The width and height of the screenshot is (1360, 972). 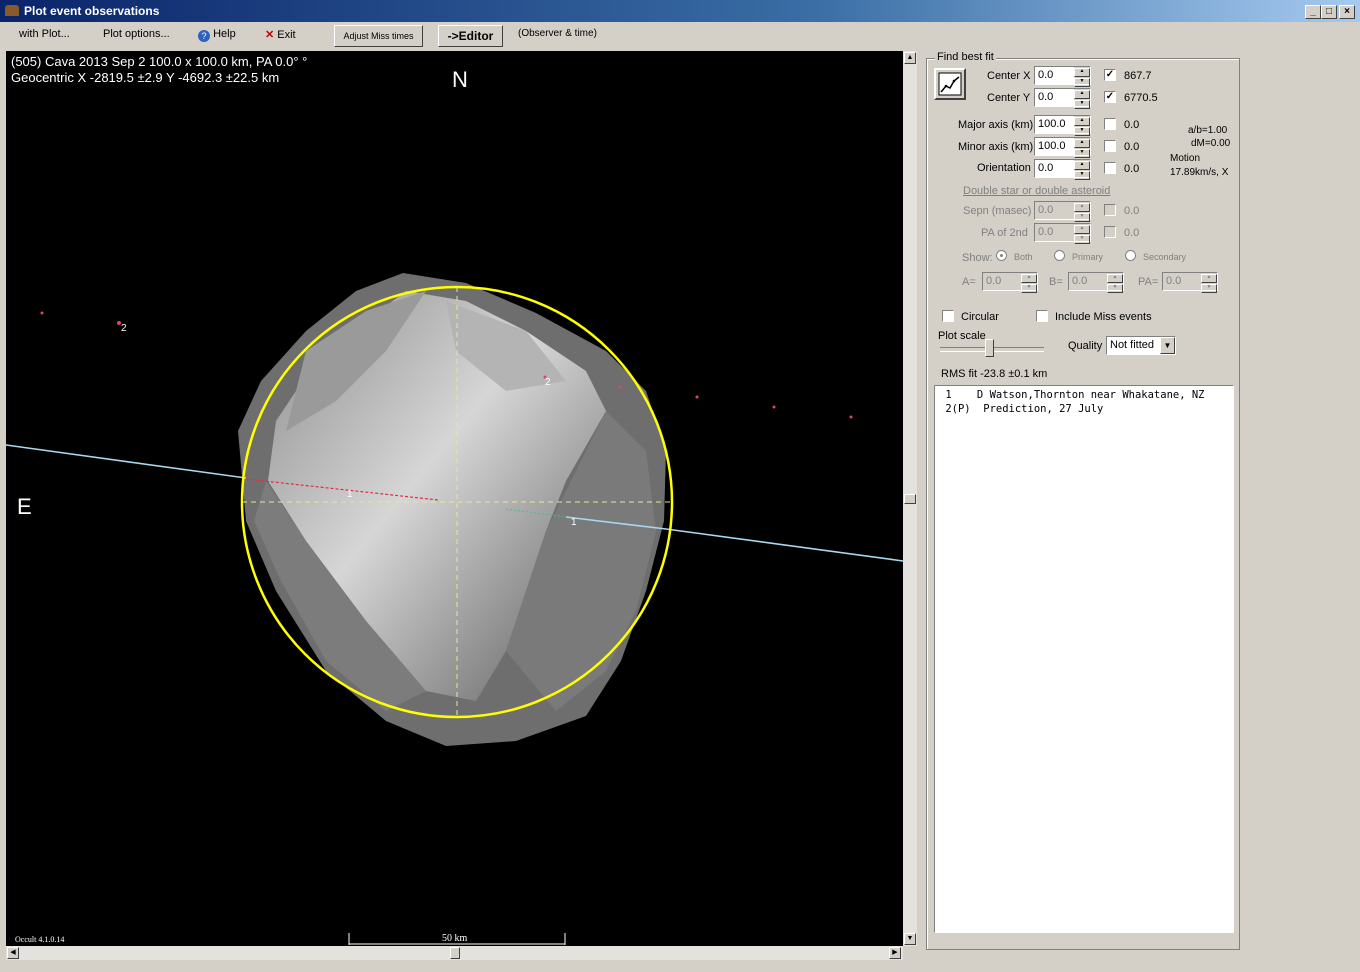 What do you see at coordinates (1174, 281) in the screenshot?
I see `pa-value: 0.0` at bounding box center [1174, 281].